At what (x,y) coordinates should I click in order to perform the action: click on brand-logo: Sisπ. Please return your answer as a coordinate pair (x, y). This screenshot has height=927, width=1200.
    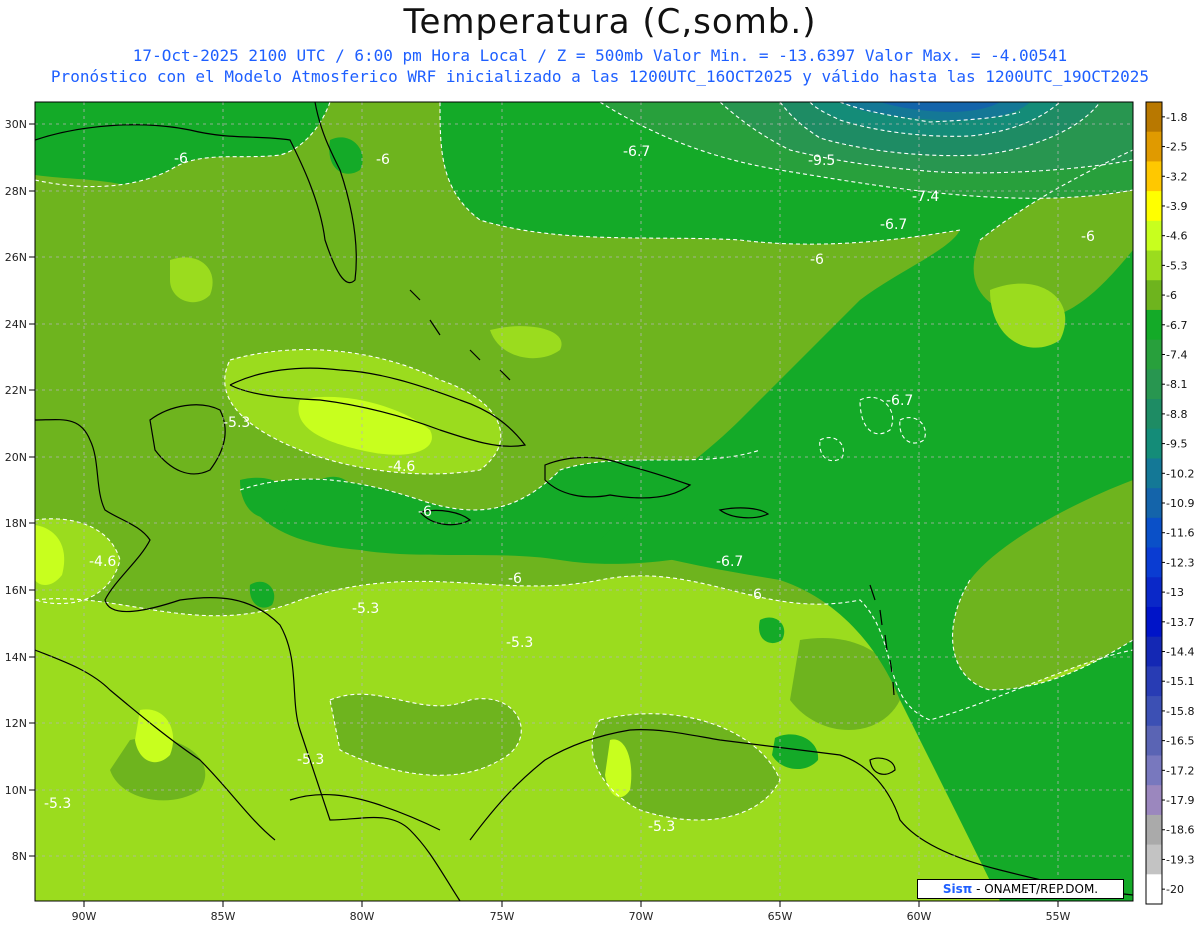
    Looking at the image, I should click on (957, 889).